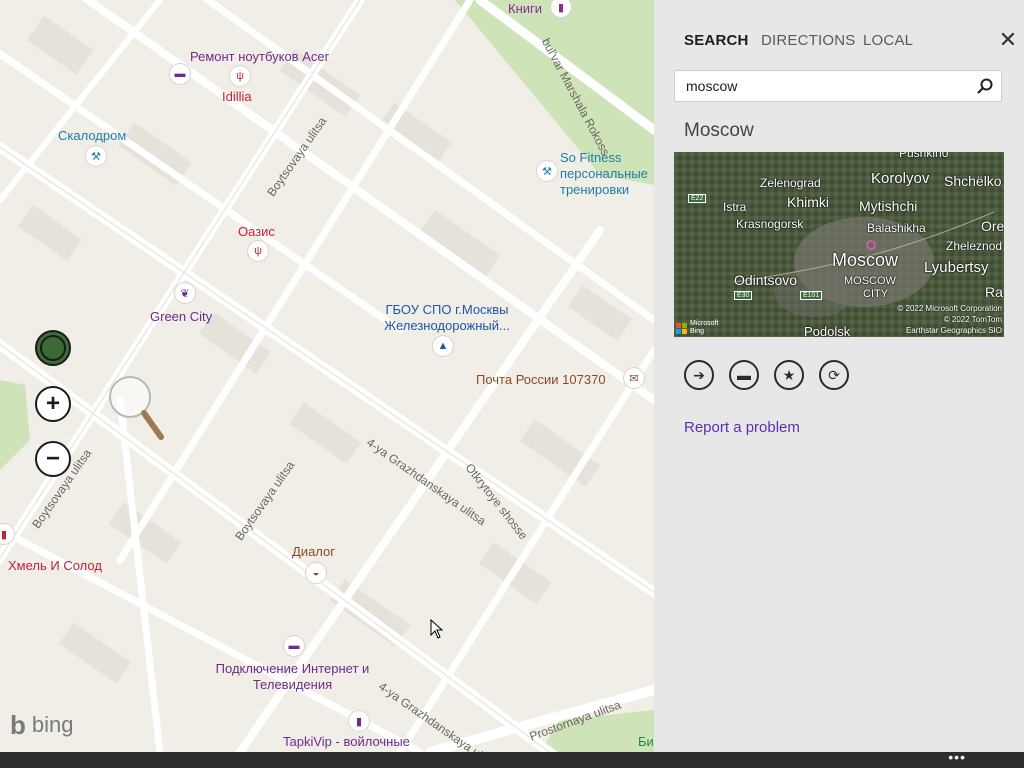 The image size is (1024, 768). I want to click on map-place: Pushkino, so click(924, 156).